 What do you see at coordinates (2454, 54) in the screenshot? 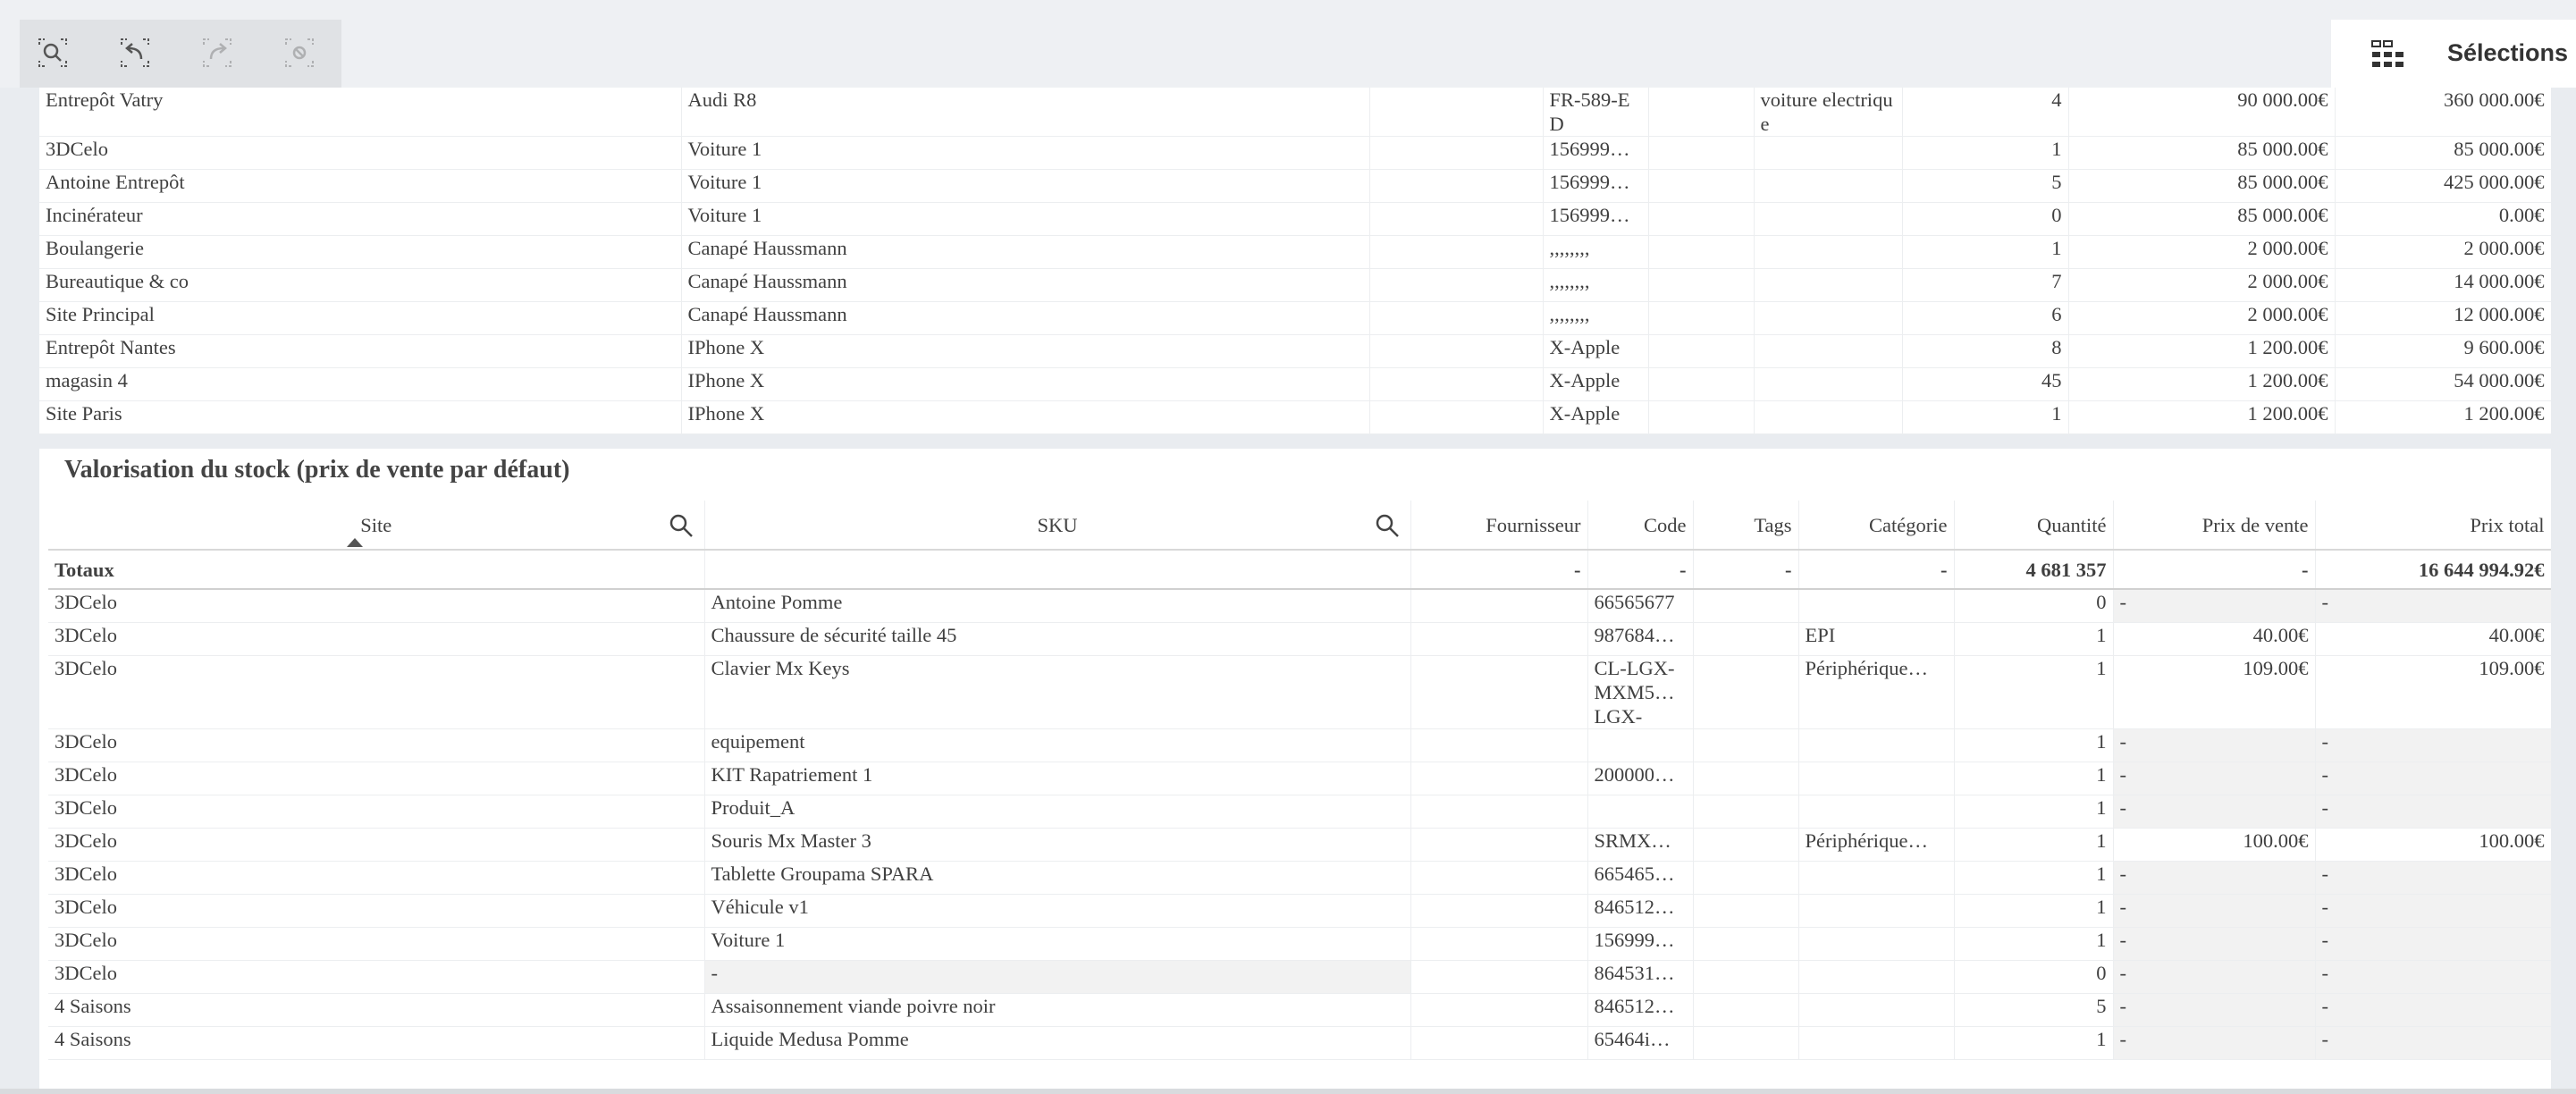
I see `selections-button: Sélections` at bounding box center [2454, 54].